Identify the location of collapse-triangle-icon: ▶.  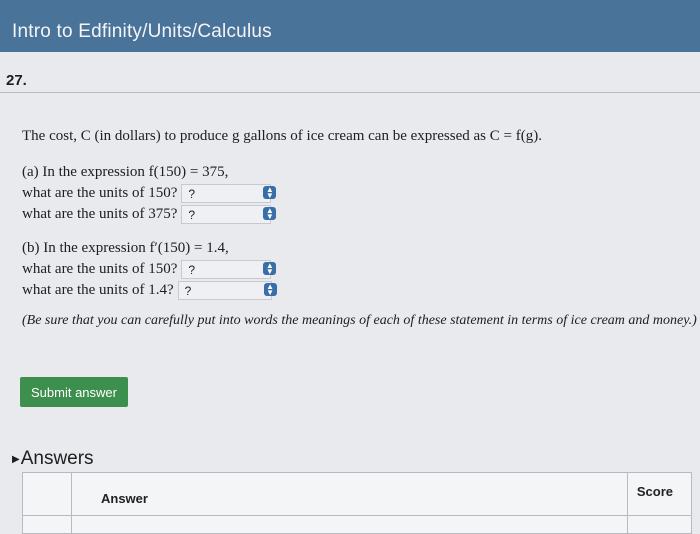
(16, 459).